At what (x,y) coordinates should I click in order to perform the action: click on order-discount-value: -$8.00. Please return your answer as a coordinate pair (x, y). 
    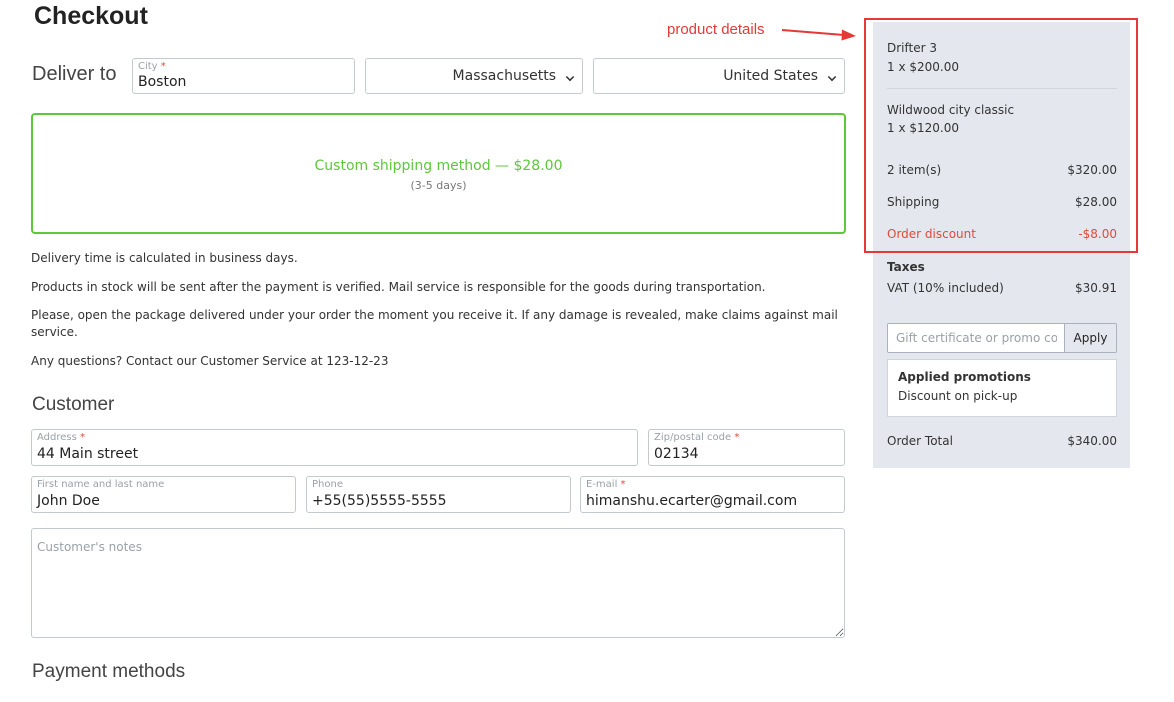
    Looking at the image, I should click on (1097, 234).